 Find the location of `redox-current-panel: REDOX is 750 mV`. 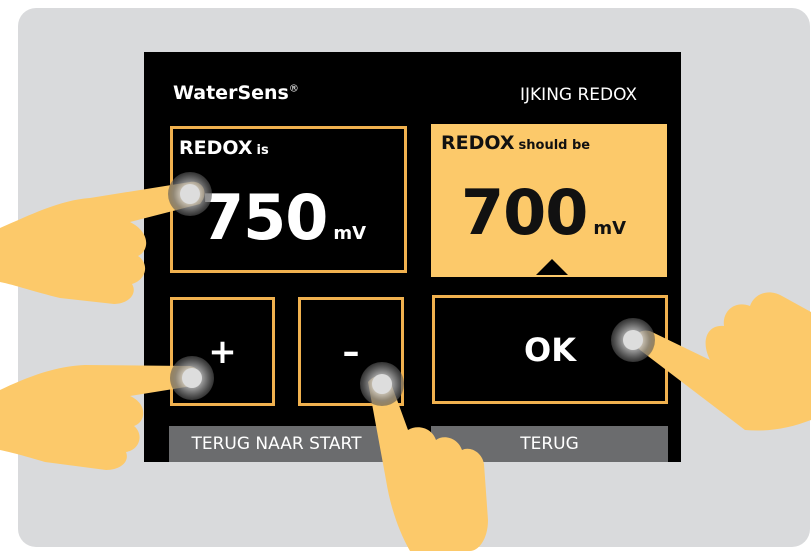

redox-current-panel: REDOX is 750 mV is located at coordinates (288, 199).